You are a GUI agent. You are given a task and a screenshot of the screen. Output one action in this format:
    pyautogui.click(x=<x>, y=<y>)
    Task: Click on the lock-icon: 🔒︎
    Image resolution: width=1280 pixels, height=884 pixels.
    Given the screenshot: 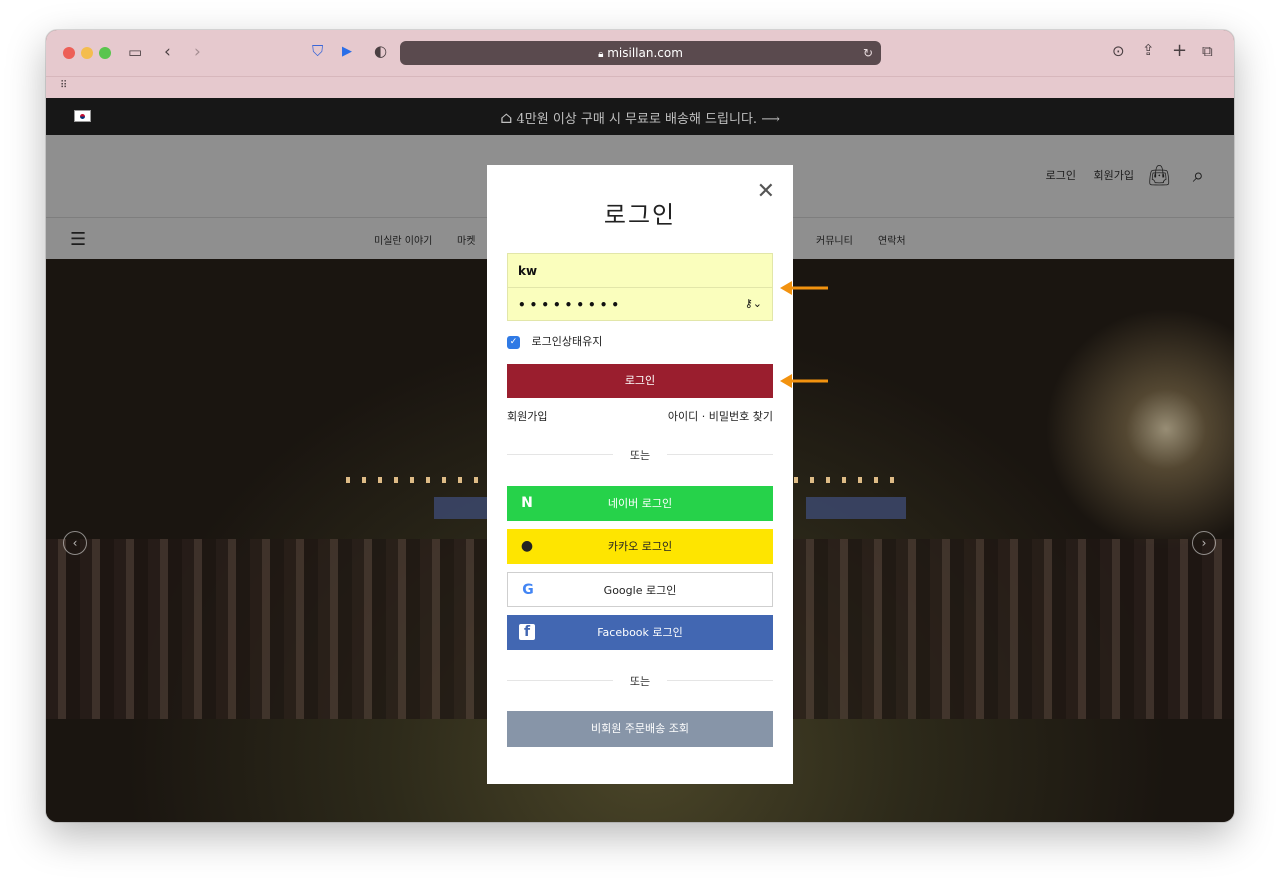 What is the action you would take?
    pyautogui.click(x=601, y=54)
    